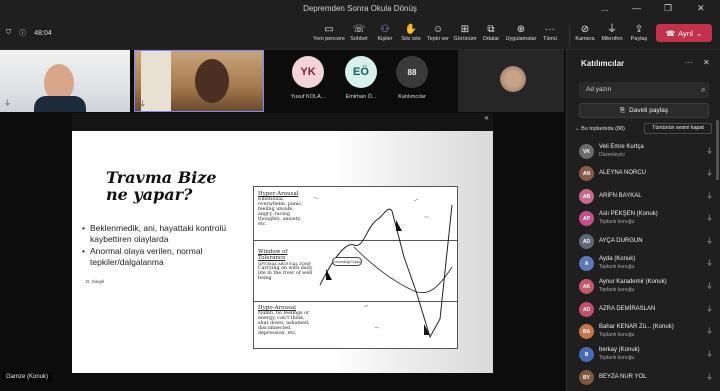 The image size is (720, 391). What do you see at coordinates (359, 39) in the screenshot?
I see `chat-label: Sohbet` at bounding box center [359, 39].